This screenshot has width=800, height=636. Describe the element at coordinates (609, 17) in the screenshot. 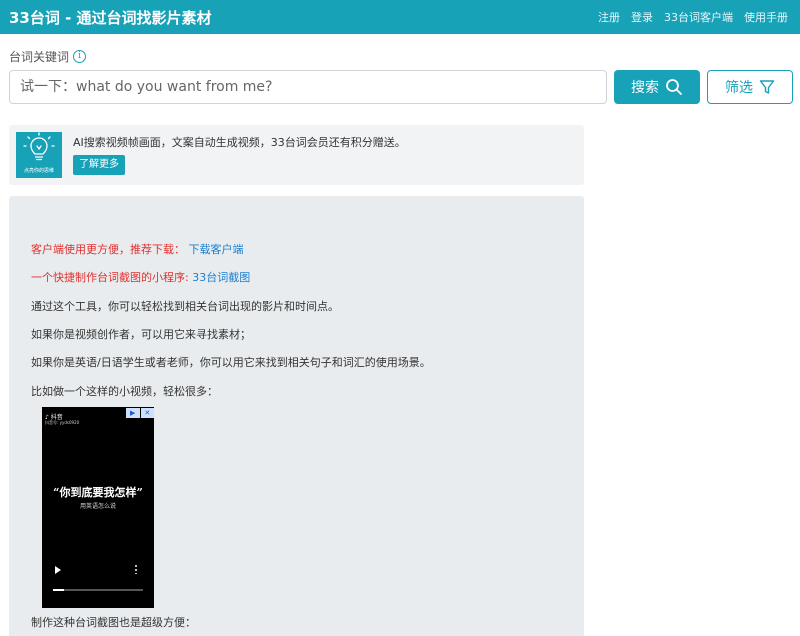

I see `nav-register-link: 注册` at that location.